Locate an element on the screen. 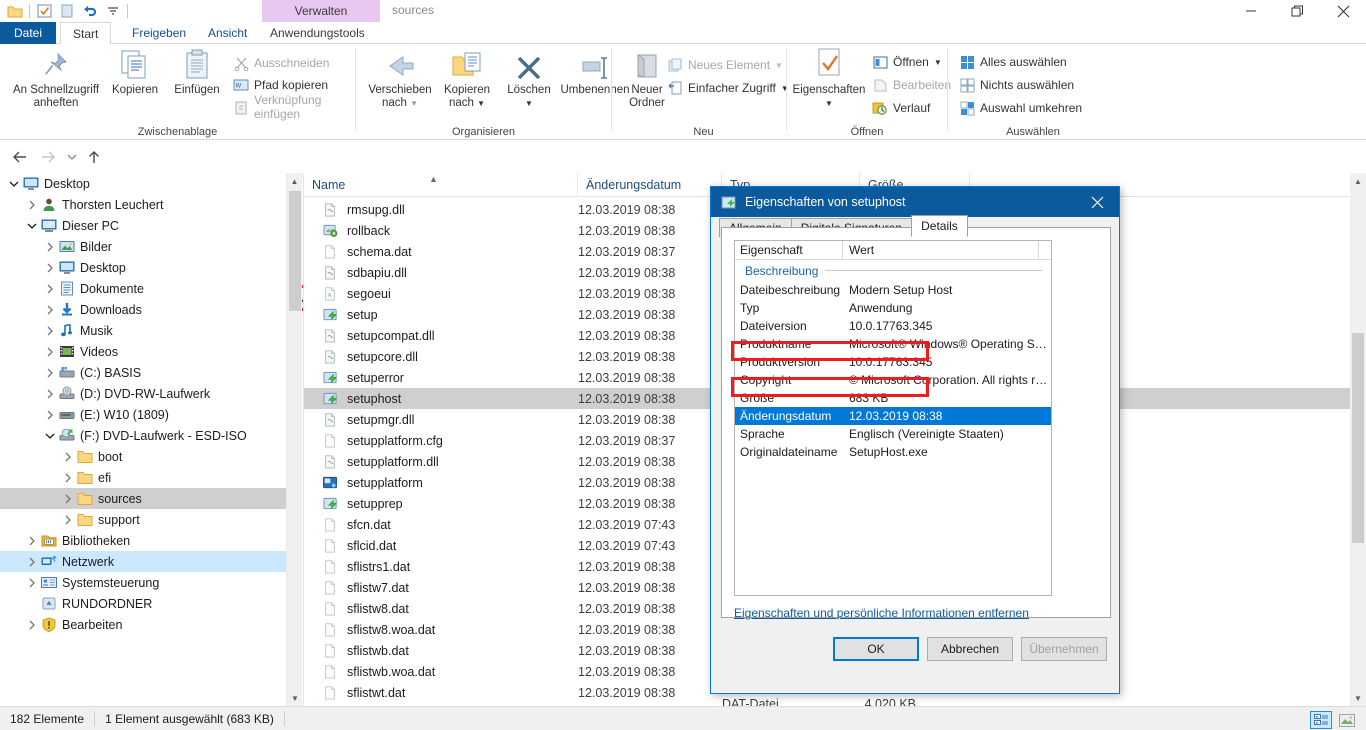  apply-button: Übernehmen is located at coordinates (1064, 649).